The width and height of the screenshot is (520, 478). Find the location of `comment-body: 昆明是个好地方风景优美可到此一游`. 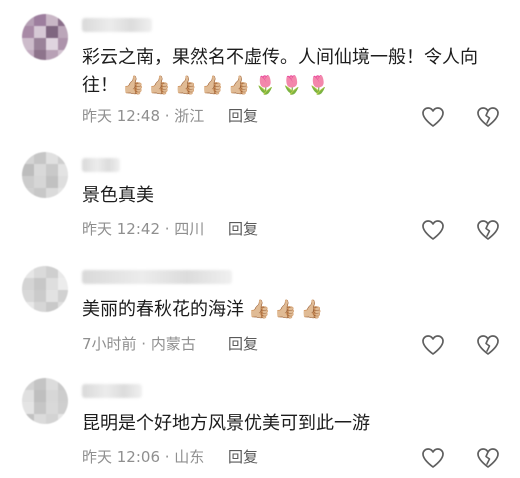

comment-body: 昆明是个好地方风景优美可到此一游 is located at coordinates (226, 423).